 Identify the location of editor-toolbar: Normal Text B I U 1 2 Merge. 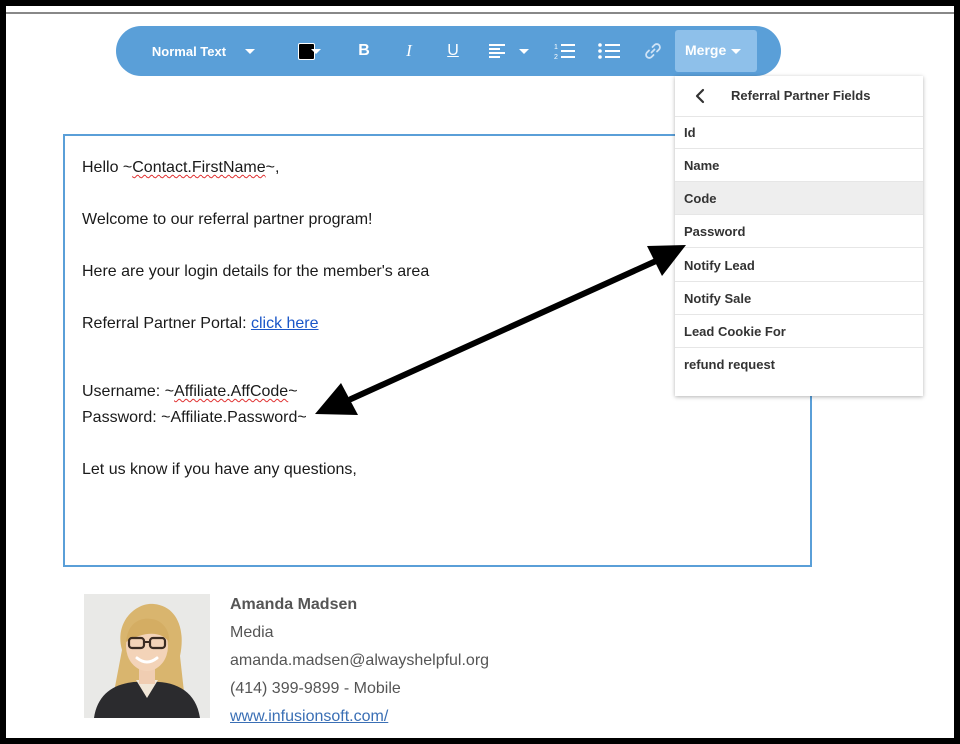
(448, 51).